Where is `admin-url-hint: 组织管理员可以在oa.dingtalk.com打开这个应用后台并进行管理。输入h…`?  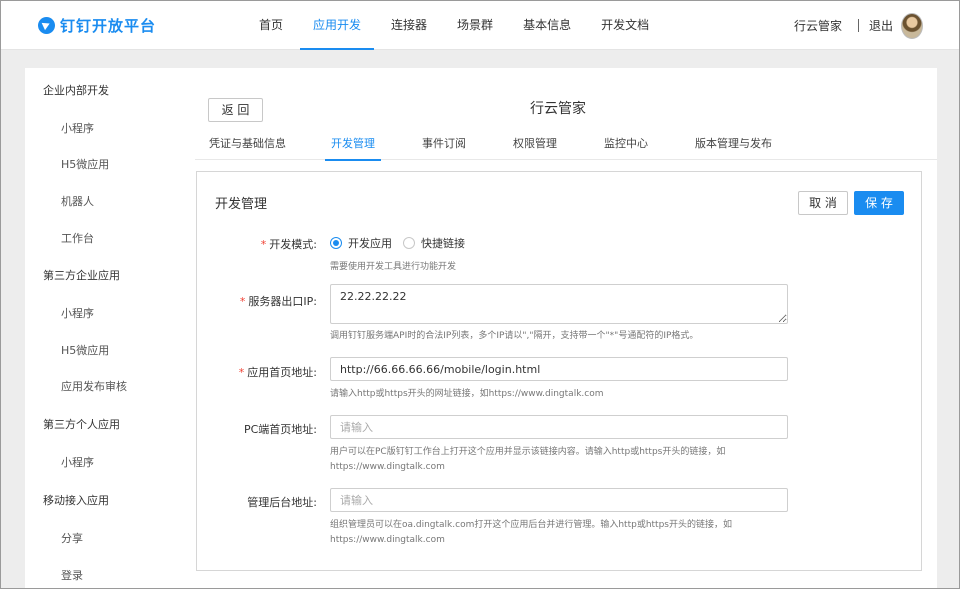 admin-url-hint: 组织管理员可以在oa.dingtalk.com打开这个应用后台并进行管理。输入h… is located at coordinates (531, 532).